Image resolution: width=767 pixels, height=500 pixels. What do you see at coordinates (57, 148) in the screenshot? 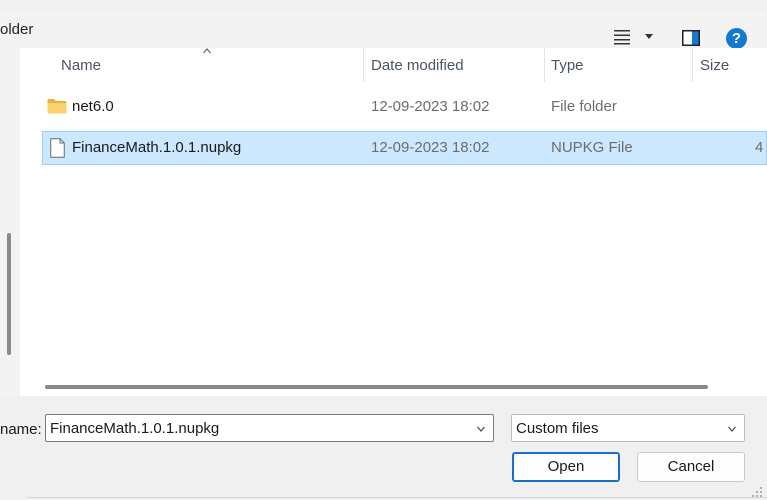
I see `document-icon` at bounding box center [57, 148].